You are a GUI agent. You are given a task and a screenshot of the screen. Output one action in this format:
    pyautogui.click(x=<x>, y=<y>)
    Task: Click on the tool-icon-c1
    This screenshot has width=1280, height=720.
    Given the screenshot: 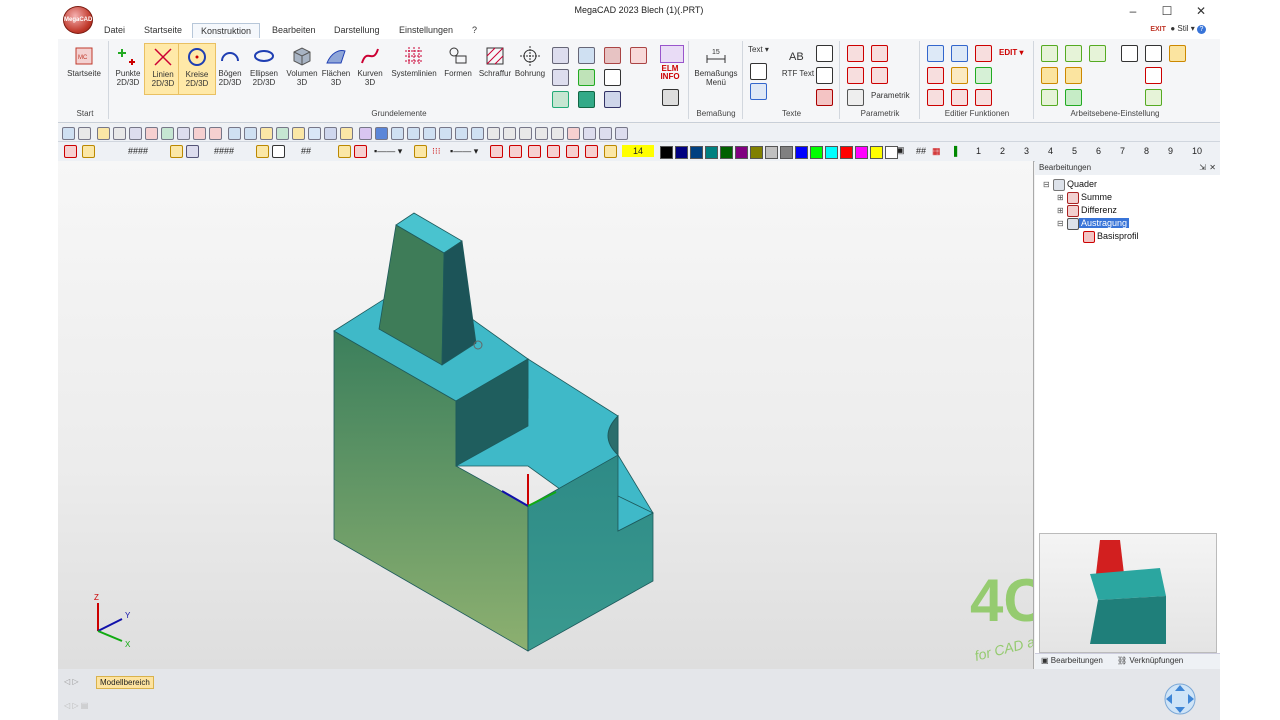 What is the action you would take?
    pyautogui.click(x=560, y=99)
    